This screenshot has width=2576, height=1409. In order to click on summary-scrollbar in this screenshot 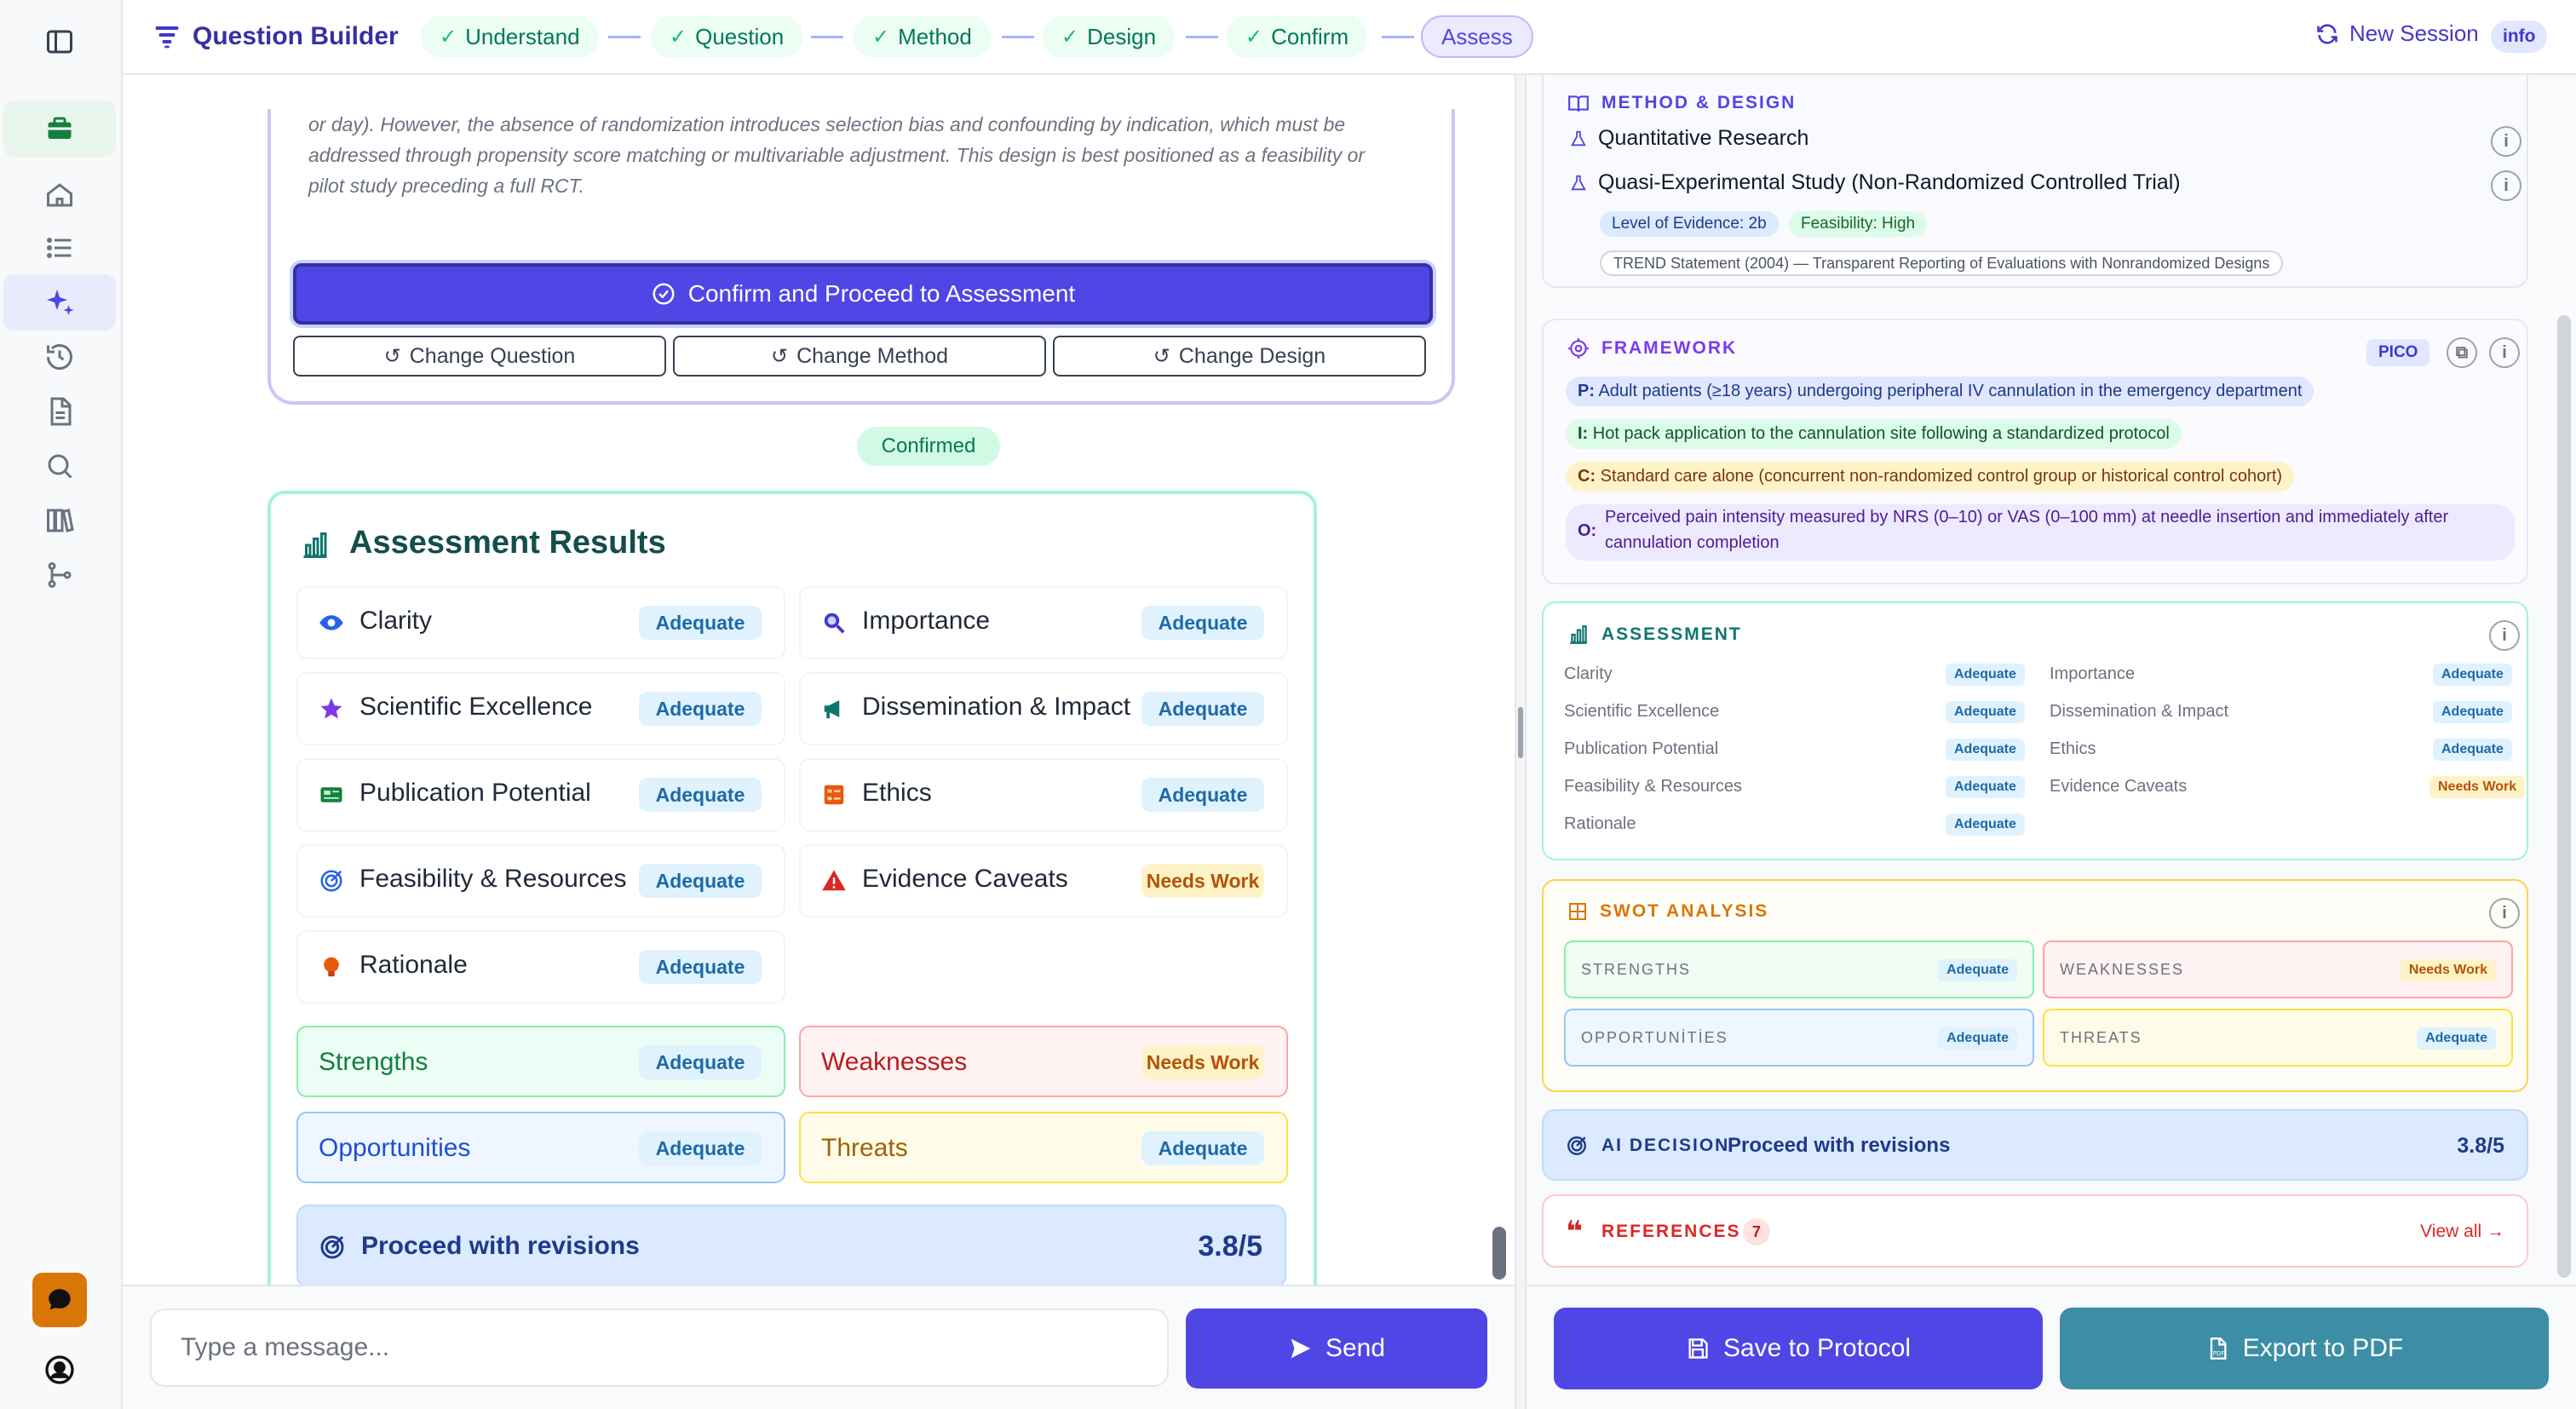, I will do `click(2564, 796)`.